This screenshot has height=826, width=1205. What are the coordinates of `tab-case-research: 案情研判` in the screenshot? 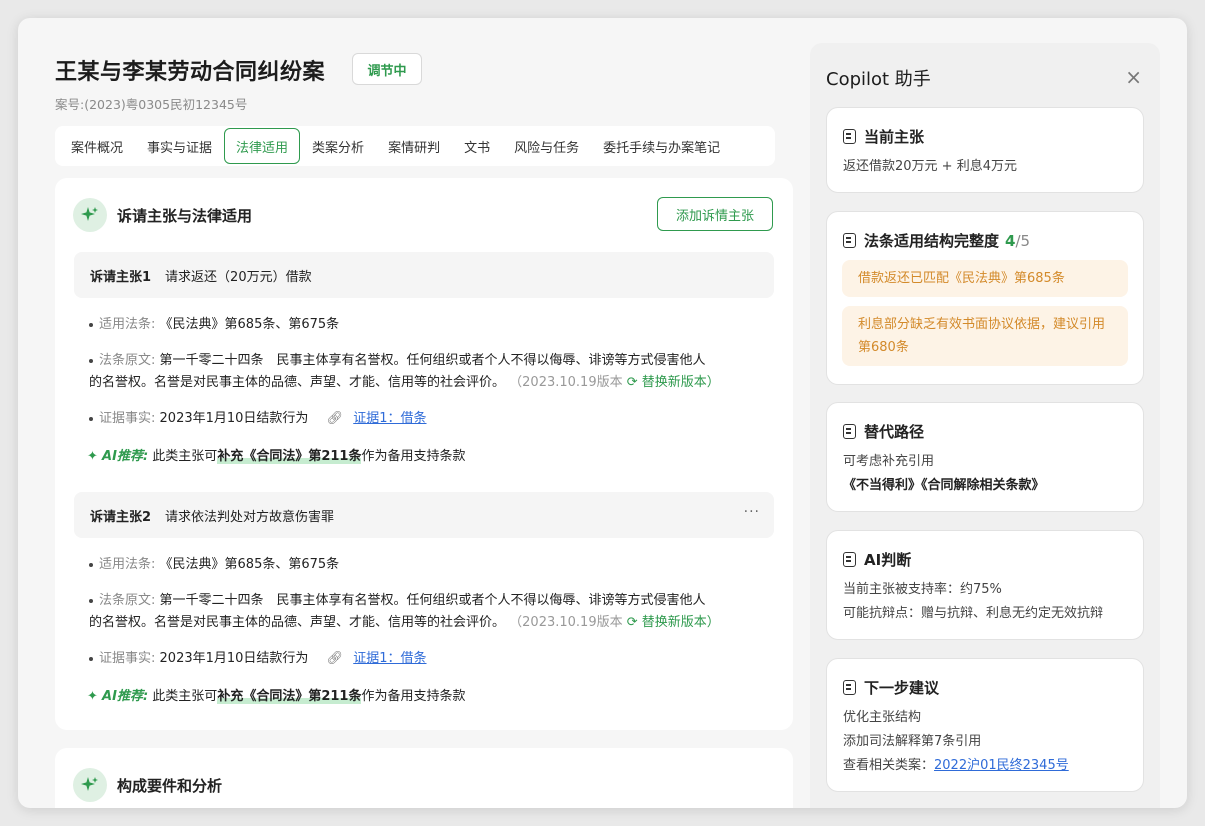 It's located at (414, 146).